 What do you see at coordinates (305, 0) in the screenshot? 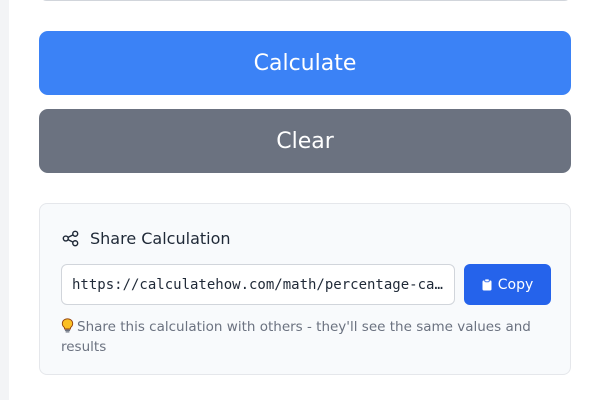
I see `input-field-bottom-edge` at bounding box center [305, 0].